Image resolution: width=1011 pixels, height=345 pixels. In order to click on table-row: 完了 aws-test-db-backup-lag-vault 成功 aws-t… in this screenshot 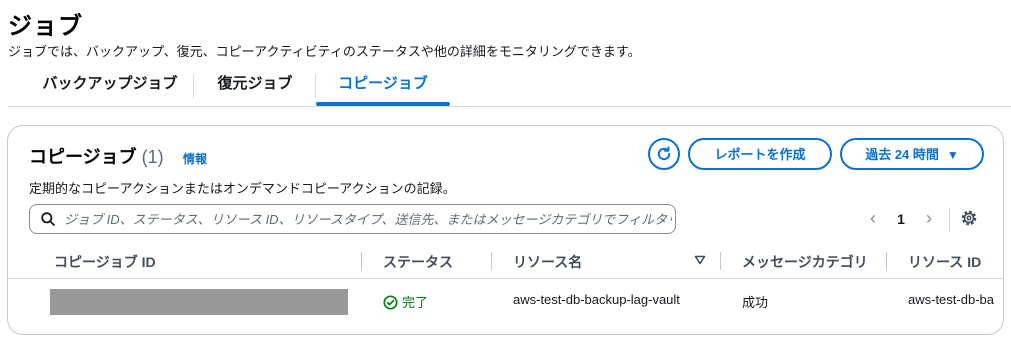, I will do `click(505, 299)`.